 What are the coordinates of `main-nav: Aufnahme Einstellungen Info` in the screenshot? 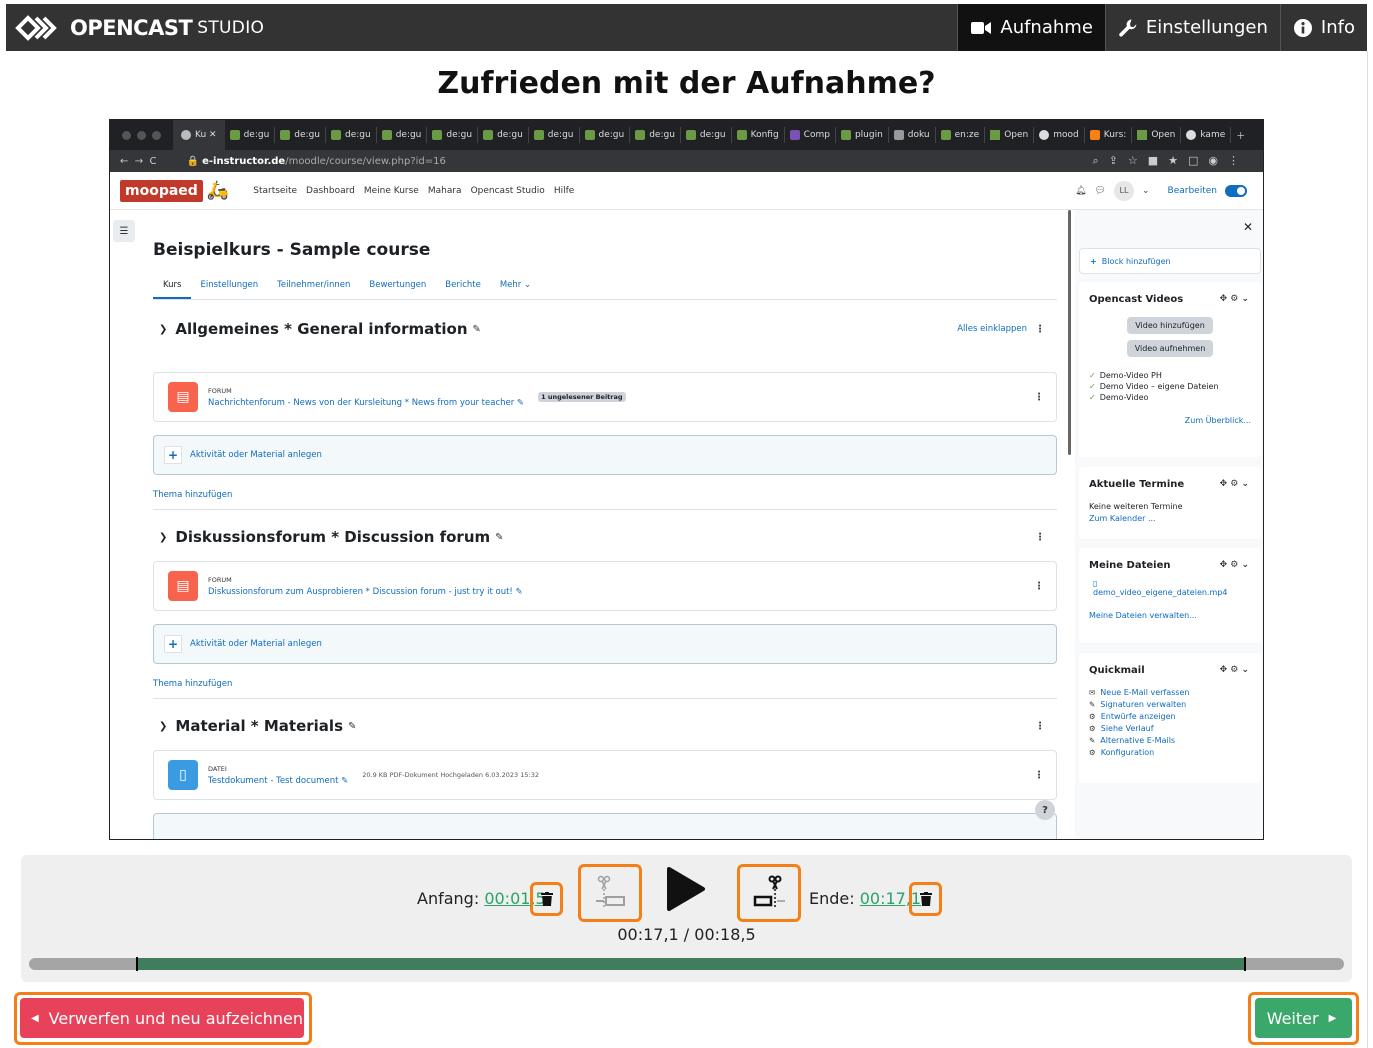 It's located at (1162, 27).